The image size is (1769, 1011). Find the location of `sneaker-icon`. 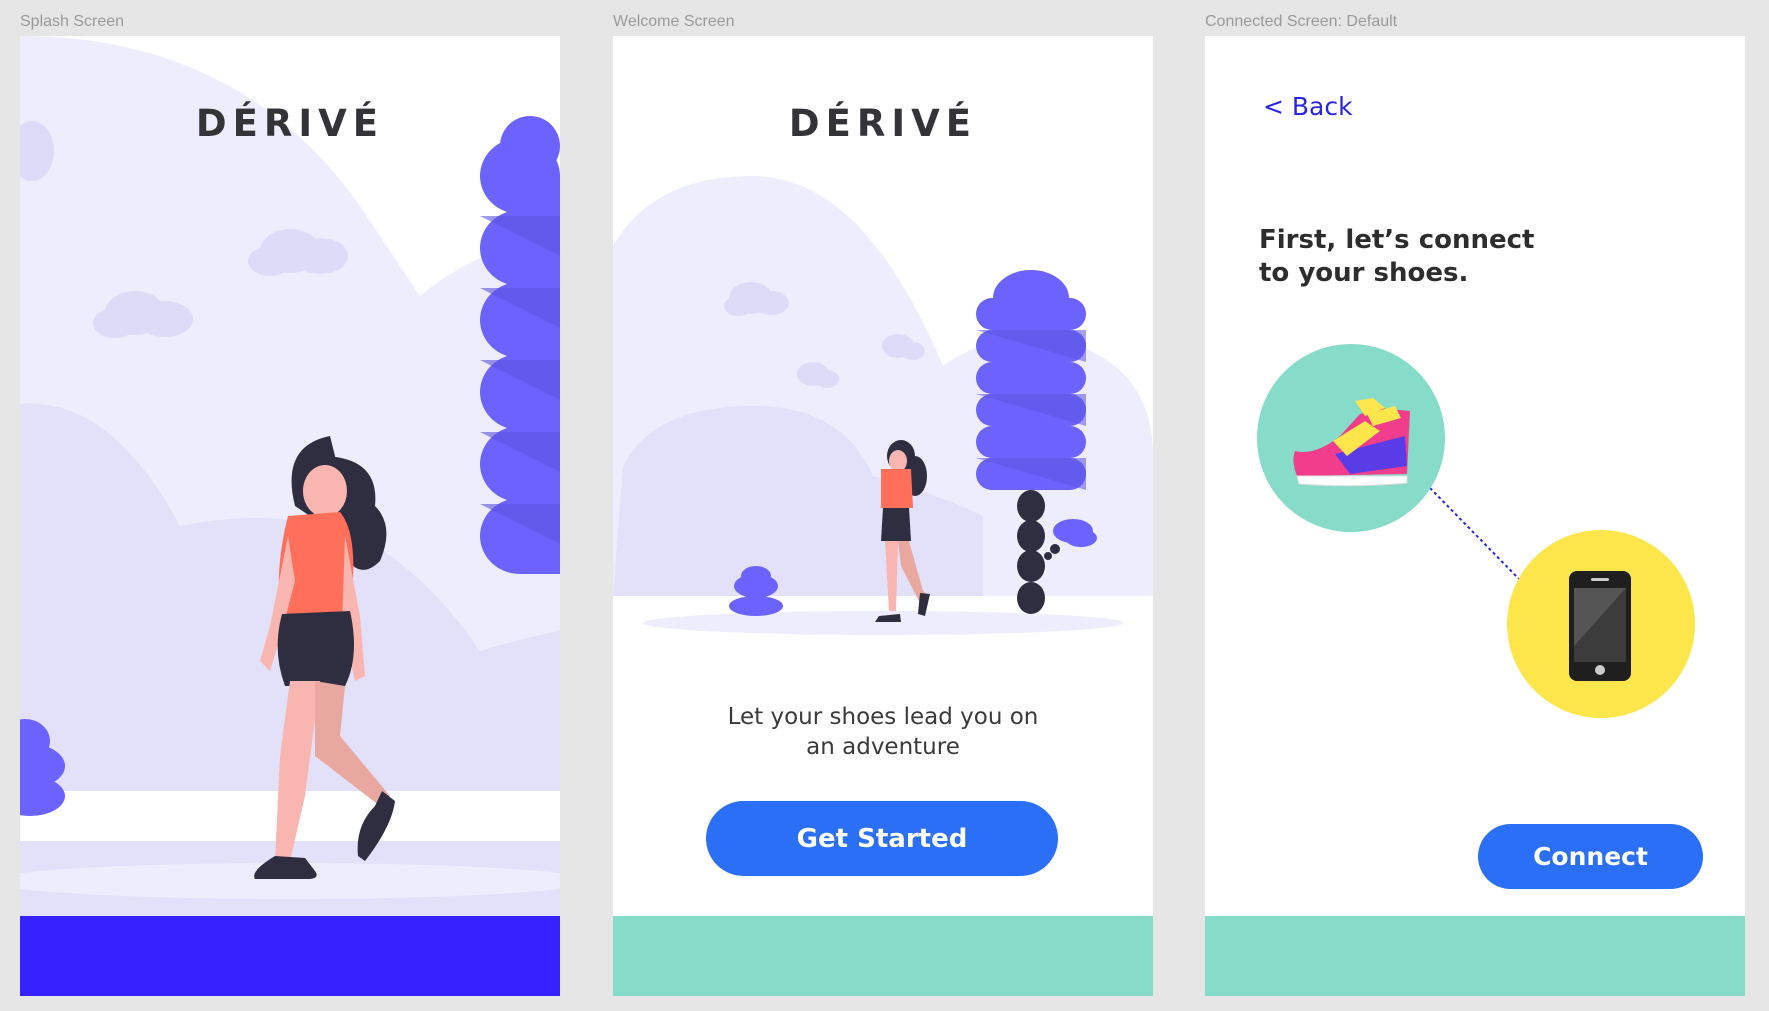

sneaker-icon is located at coordinates (1351, 442).